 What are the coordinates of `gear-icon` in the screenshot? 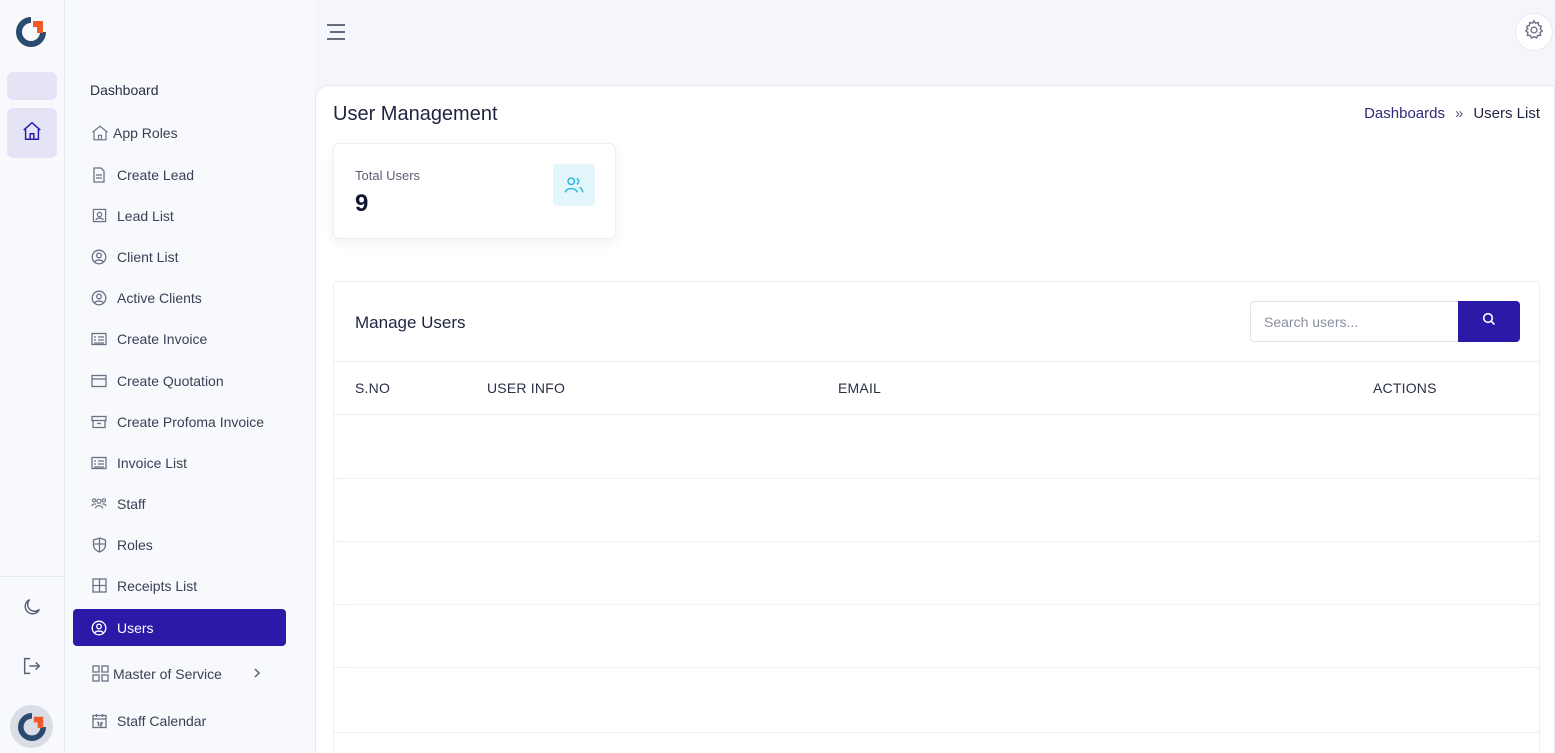 It's located at (1534, 32).